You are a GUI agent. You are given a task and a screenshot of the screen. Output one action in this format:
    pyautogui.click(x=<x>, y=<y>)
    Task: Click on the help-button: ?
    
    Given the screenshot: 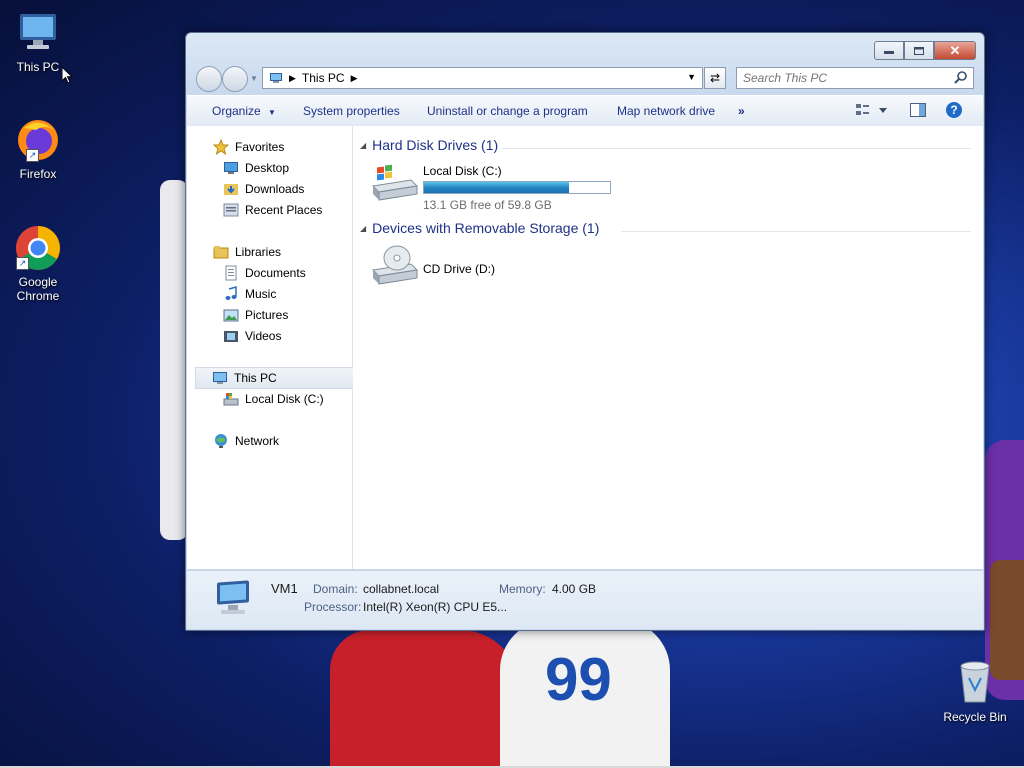 What is the action you would take?
    pyautogui.click(x=954, y=111)
    